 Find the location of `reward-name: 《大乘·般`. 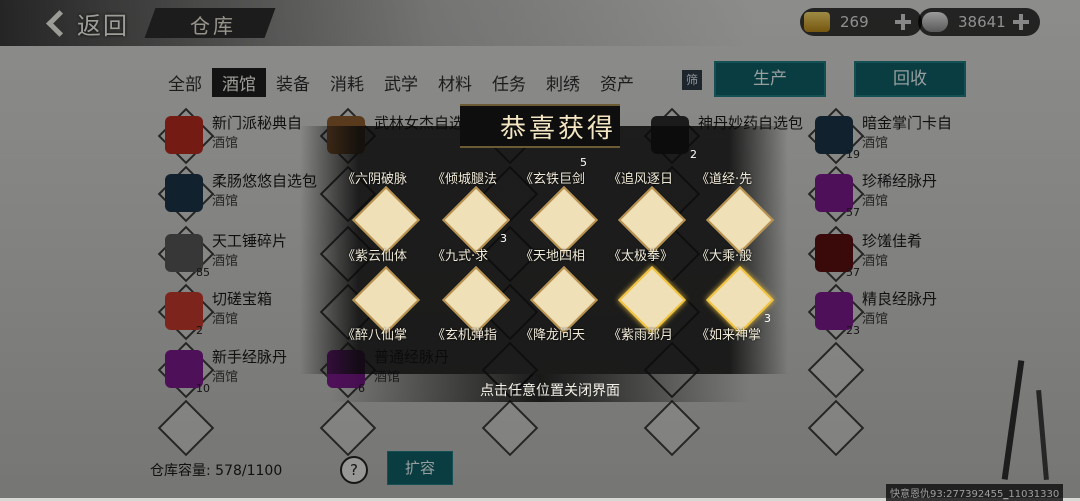

reward-name: 《大乘·般 is located at coordinates (724, 256).